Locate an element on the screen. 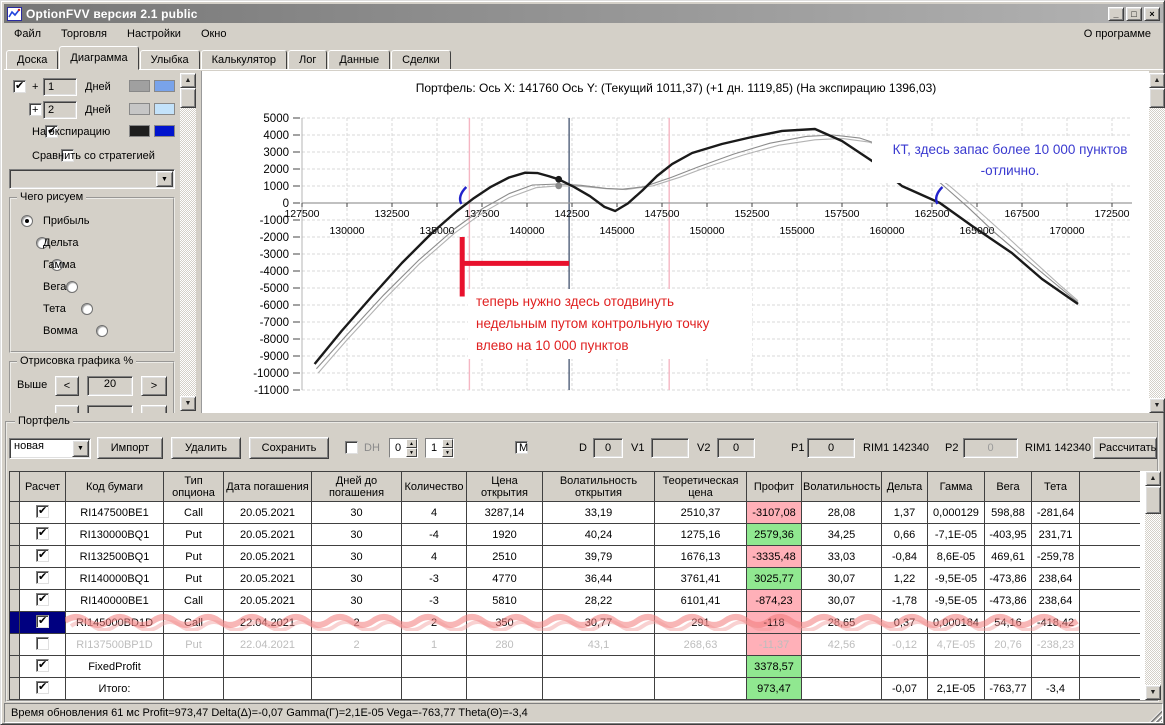 This screenshot has height=725, width=1165. day1-checkbox is located at coordinates (19, 86).